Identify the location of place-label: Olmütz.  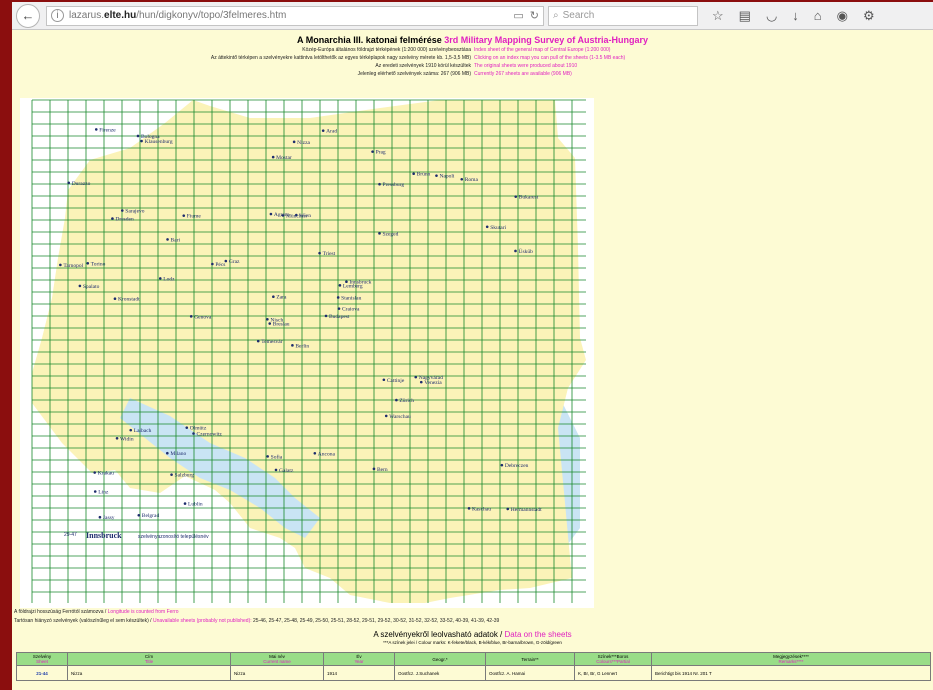
(198, 429).